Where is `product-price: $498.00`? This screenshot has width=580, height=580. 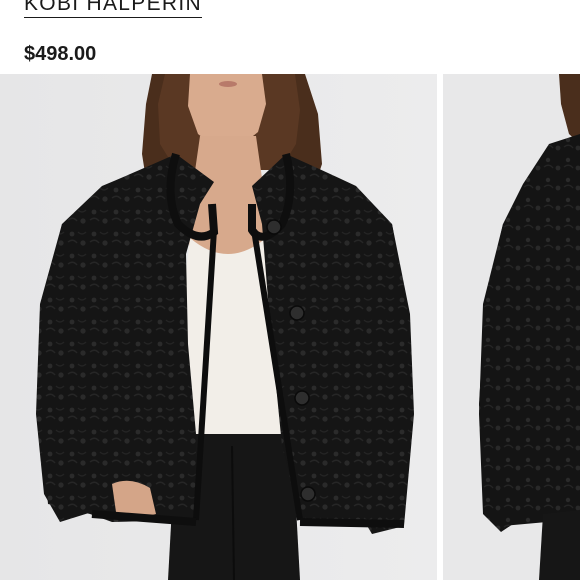
product-price: $498.00 is located at coordinates (60, 54).